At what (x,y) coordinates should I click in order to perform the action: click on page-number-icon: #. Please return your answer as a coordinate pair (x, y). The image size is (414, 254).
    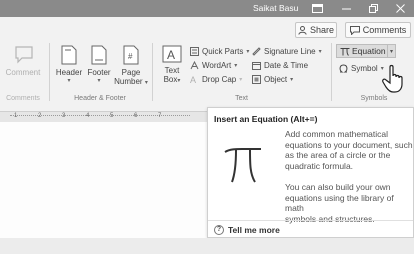
    Looking at the image, I should click on (131, 55).